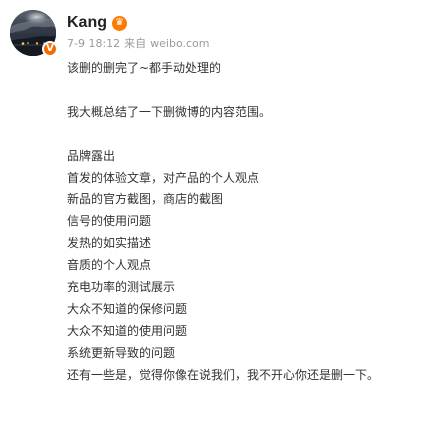  I want to click on crown-icon: ♛, so click(119, 23).